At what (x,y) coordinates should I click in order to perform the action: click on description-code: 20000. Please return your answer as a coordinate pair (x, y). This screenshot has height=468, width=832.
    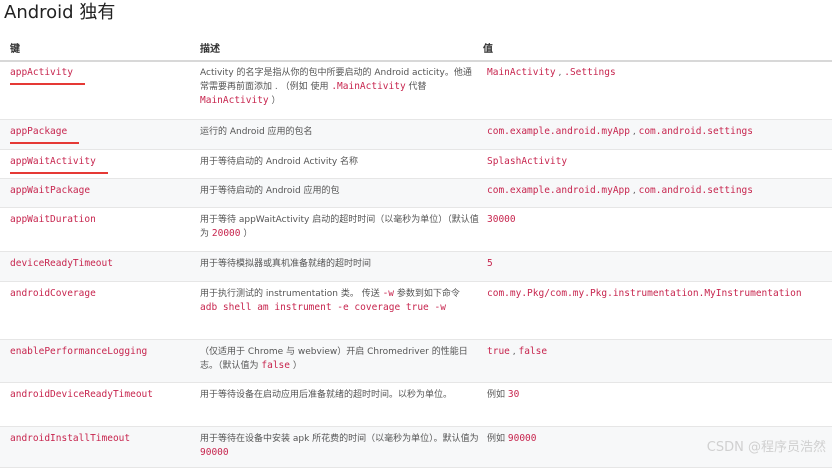
    Looking at the image, I should click on (226, 233).